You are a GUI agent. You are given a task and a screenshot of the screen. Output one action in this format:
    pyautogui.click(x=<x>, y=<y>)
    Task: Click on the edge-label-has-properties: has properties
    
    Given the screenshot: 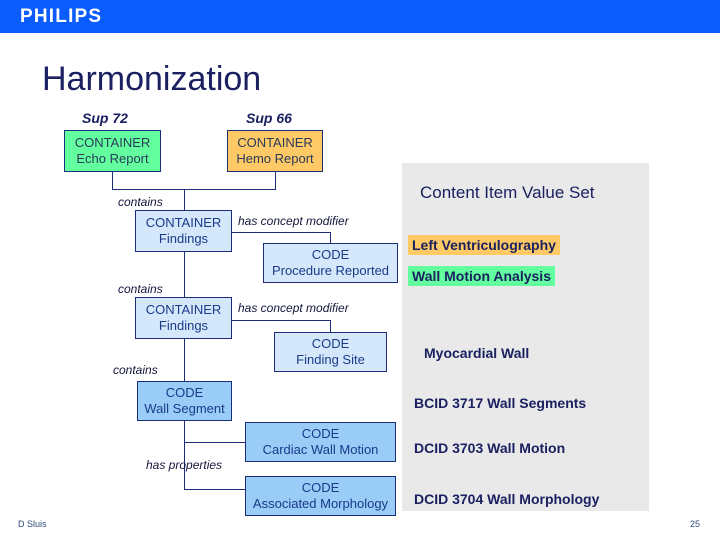 What is the action you would take?
    pyautogui.click(x=184, y=465)
    